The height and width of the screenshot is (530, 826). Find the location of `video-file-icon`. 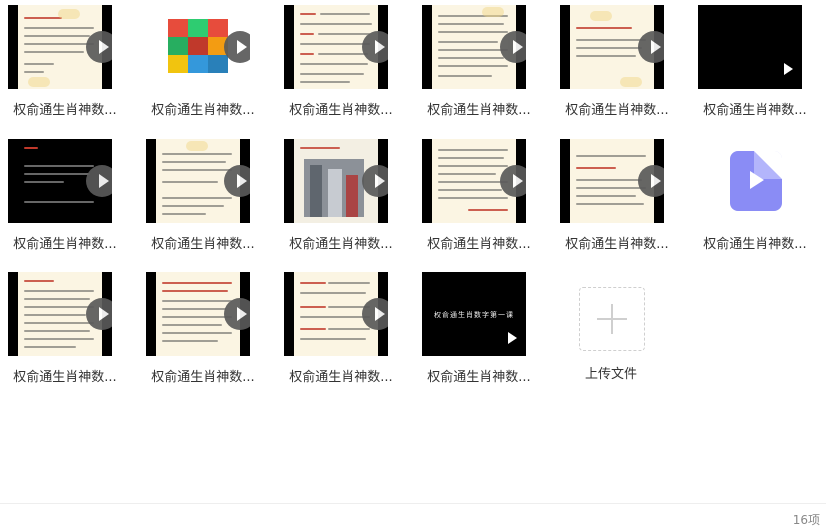

video-file-icon is located at coordinates (756, 181).